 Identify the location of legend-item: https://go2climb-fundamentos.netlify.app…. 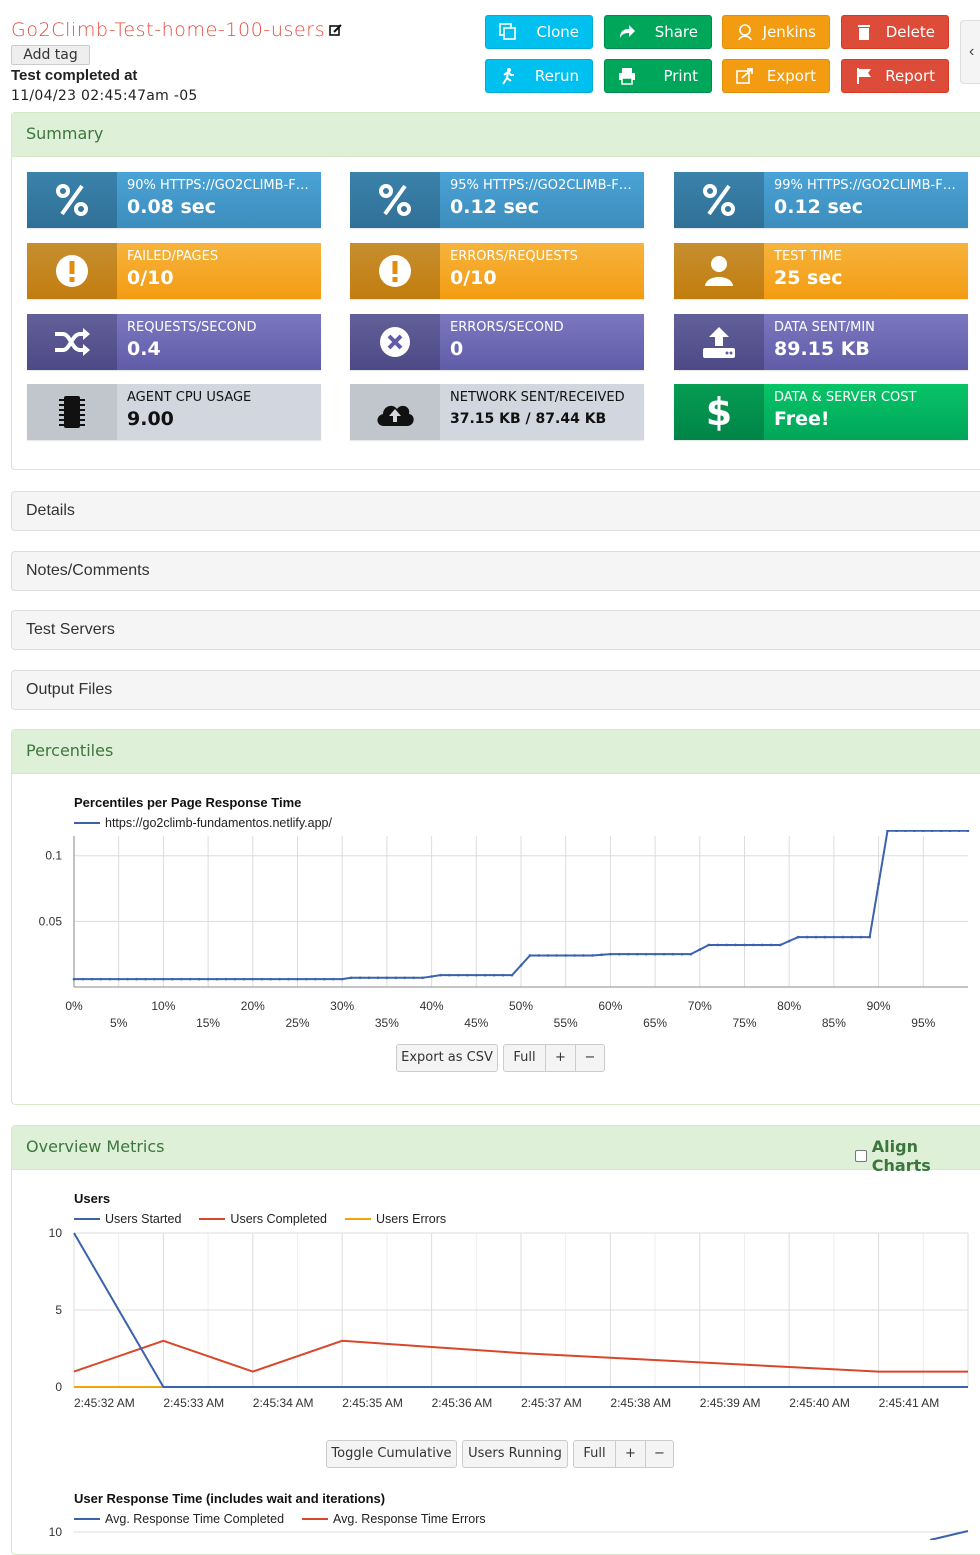
(203, 823).